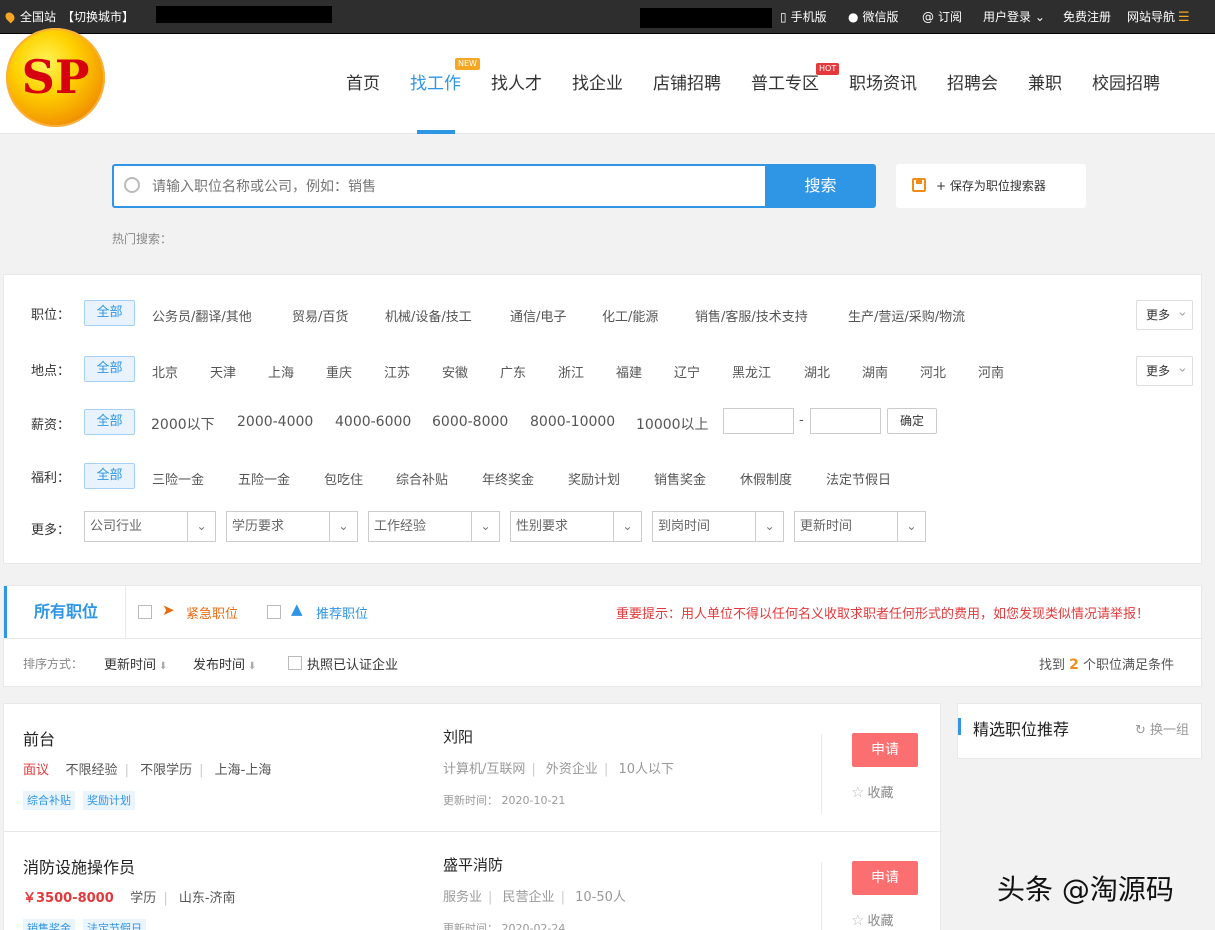 The height and width of the screenshot is (930, 1215). What do you see at coordinates (39, 738) in the screenshot?
I see `job-title: 前台` at bounding box center [39, 738].